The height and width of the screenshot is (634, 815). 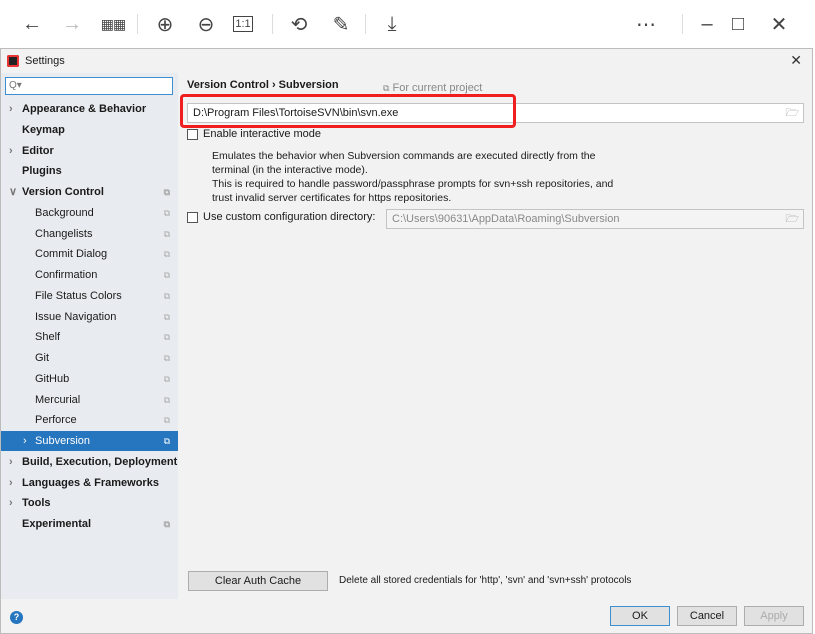 I want to click on sidebar-item-label: Editor, so click(x=38, y=150).